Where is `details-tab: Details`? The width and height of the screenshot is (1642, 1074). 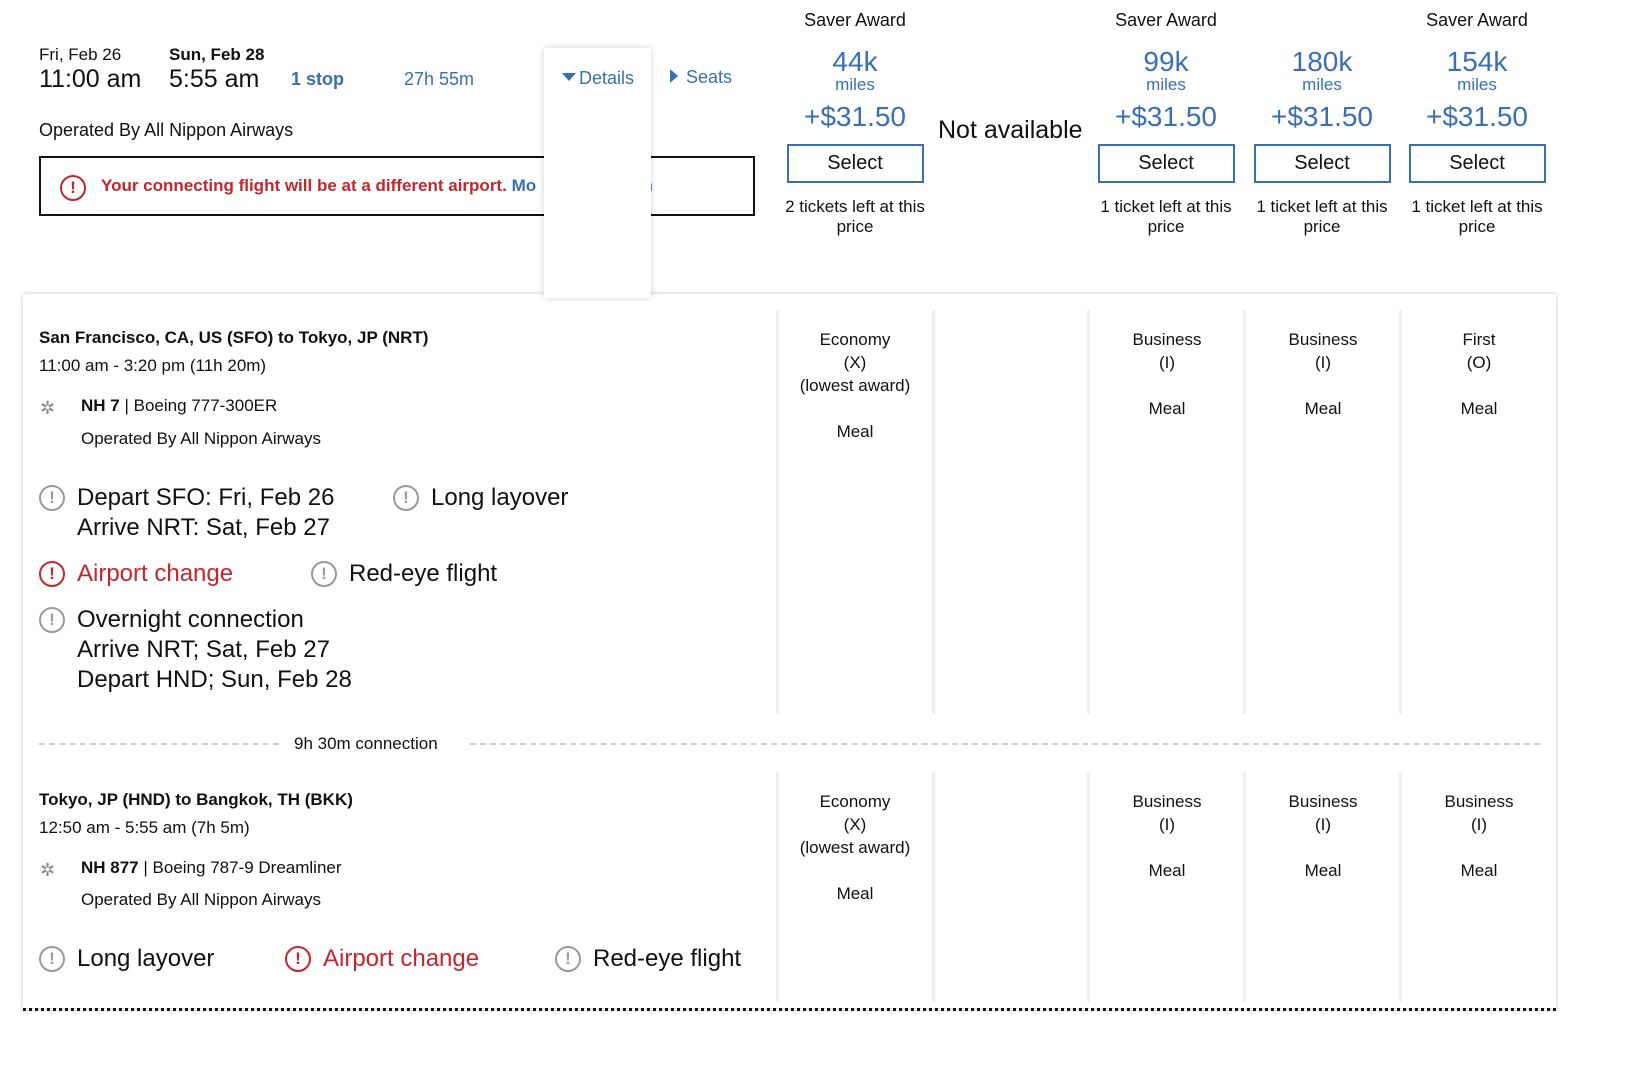
details-tab: Details is located at coordinates (597, 173).